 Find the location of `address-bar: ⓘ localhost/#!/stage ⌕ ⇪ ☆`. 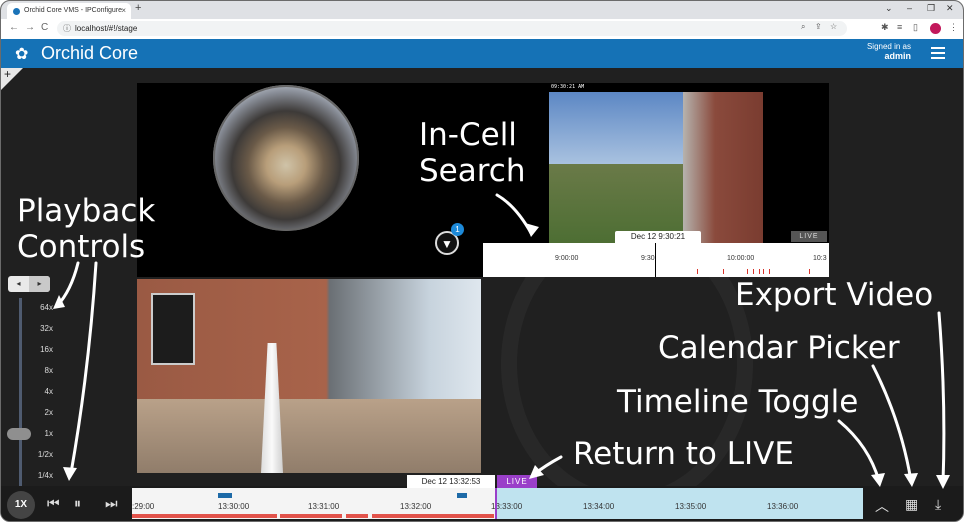

address-bar: ⓘ localhost/#!/stage ⌕ ⇪ ☆ is located at coordinates (452, 28).